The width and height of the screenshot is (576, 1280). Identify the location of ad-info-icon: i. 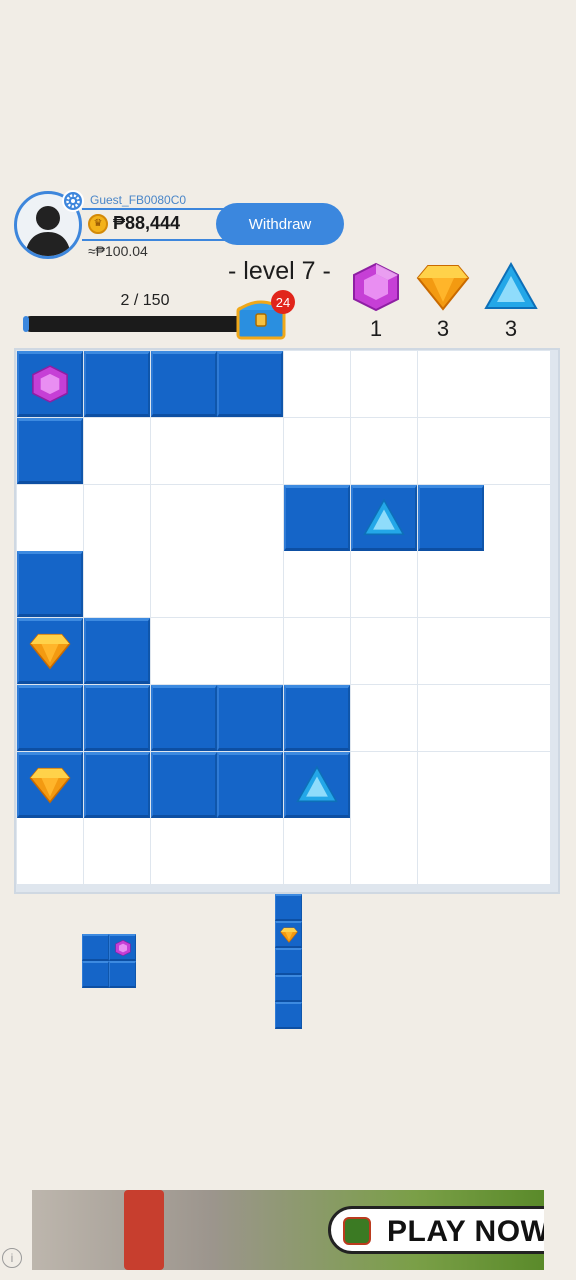
(12, 1258).